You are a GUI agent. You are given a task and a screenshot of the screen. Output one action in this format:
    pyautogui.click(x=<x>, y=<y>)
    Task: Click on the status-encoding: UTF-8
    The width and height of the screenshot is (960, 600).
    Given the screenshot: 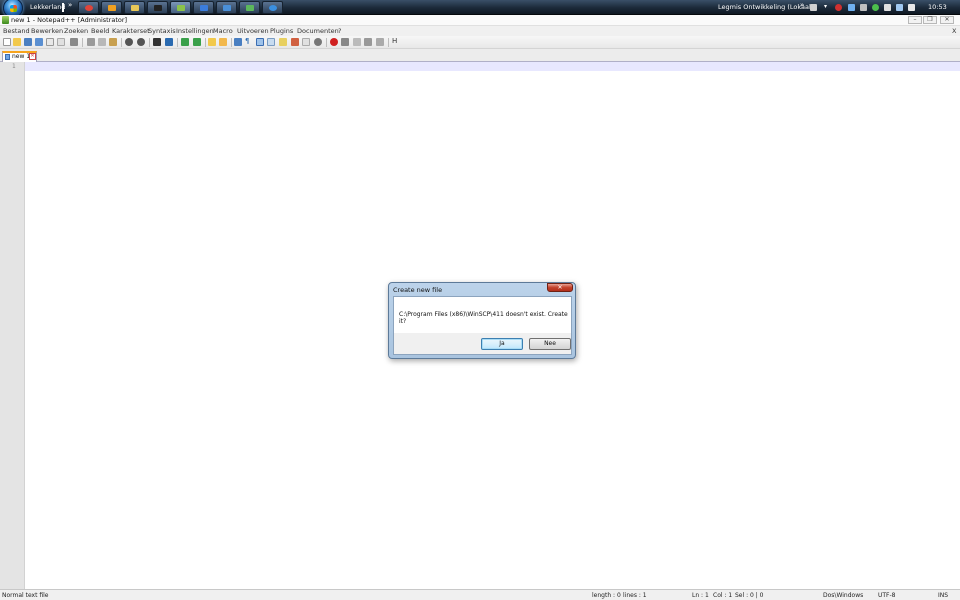 What is the action you would take?
    pyautogui.click(x=887, y=595)
    